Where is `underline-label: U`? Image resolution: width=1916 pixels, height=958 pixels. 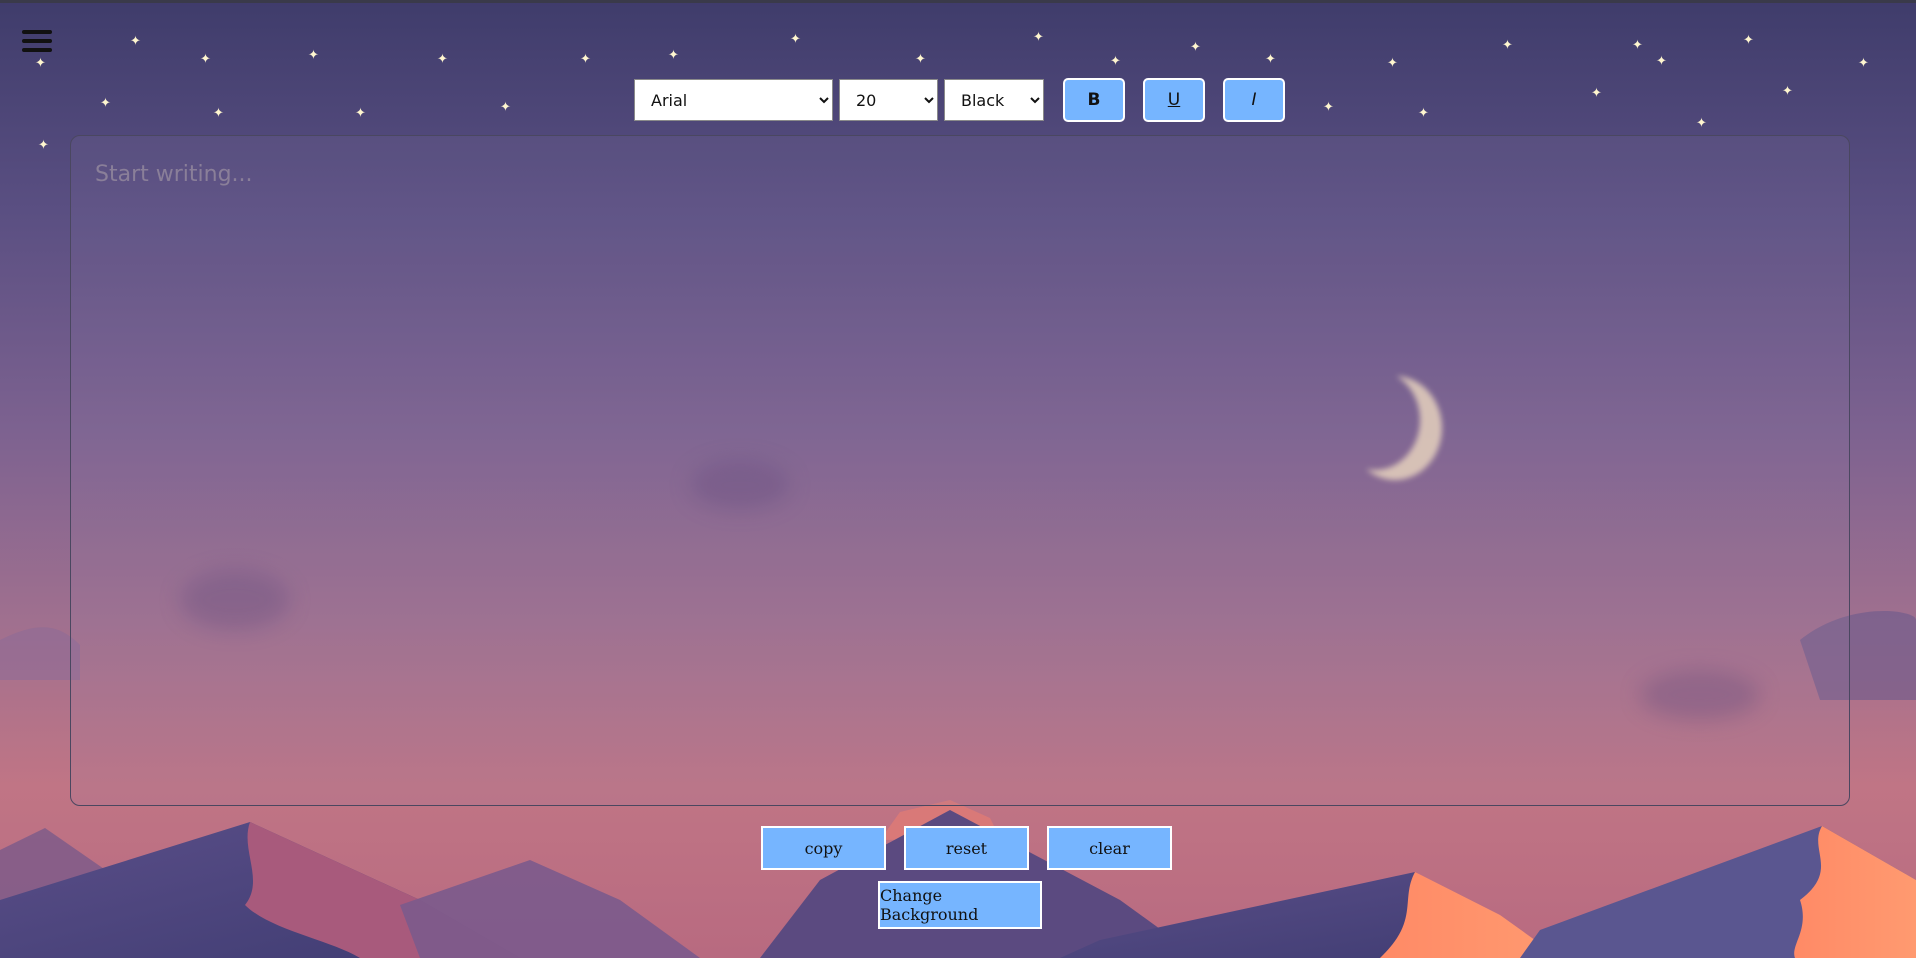
underline-label: U is located at coordinates (1174, 100).